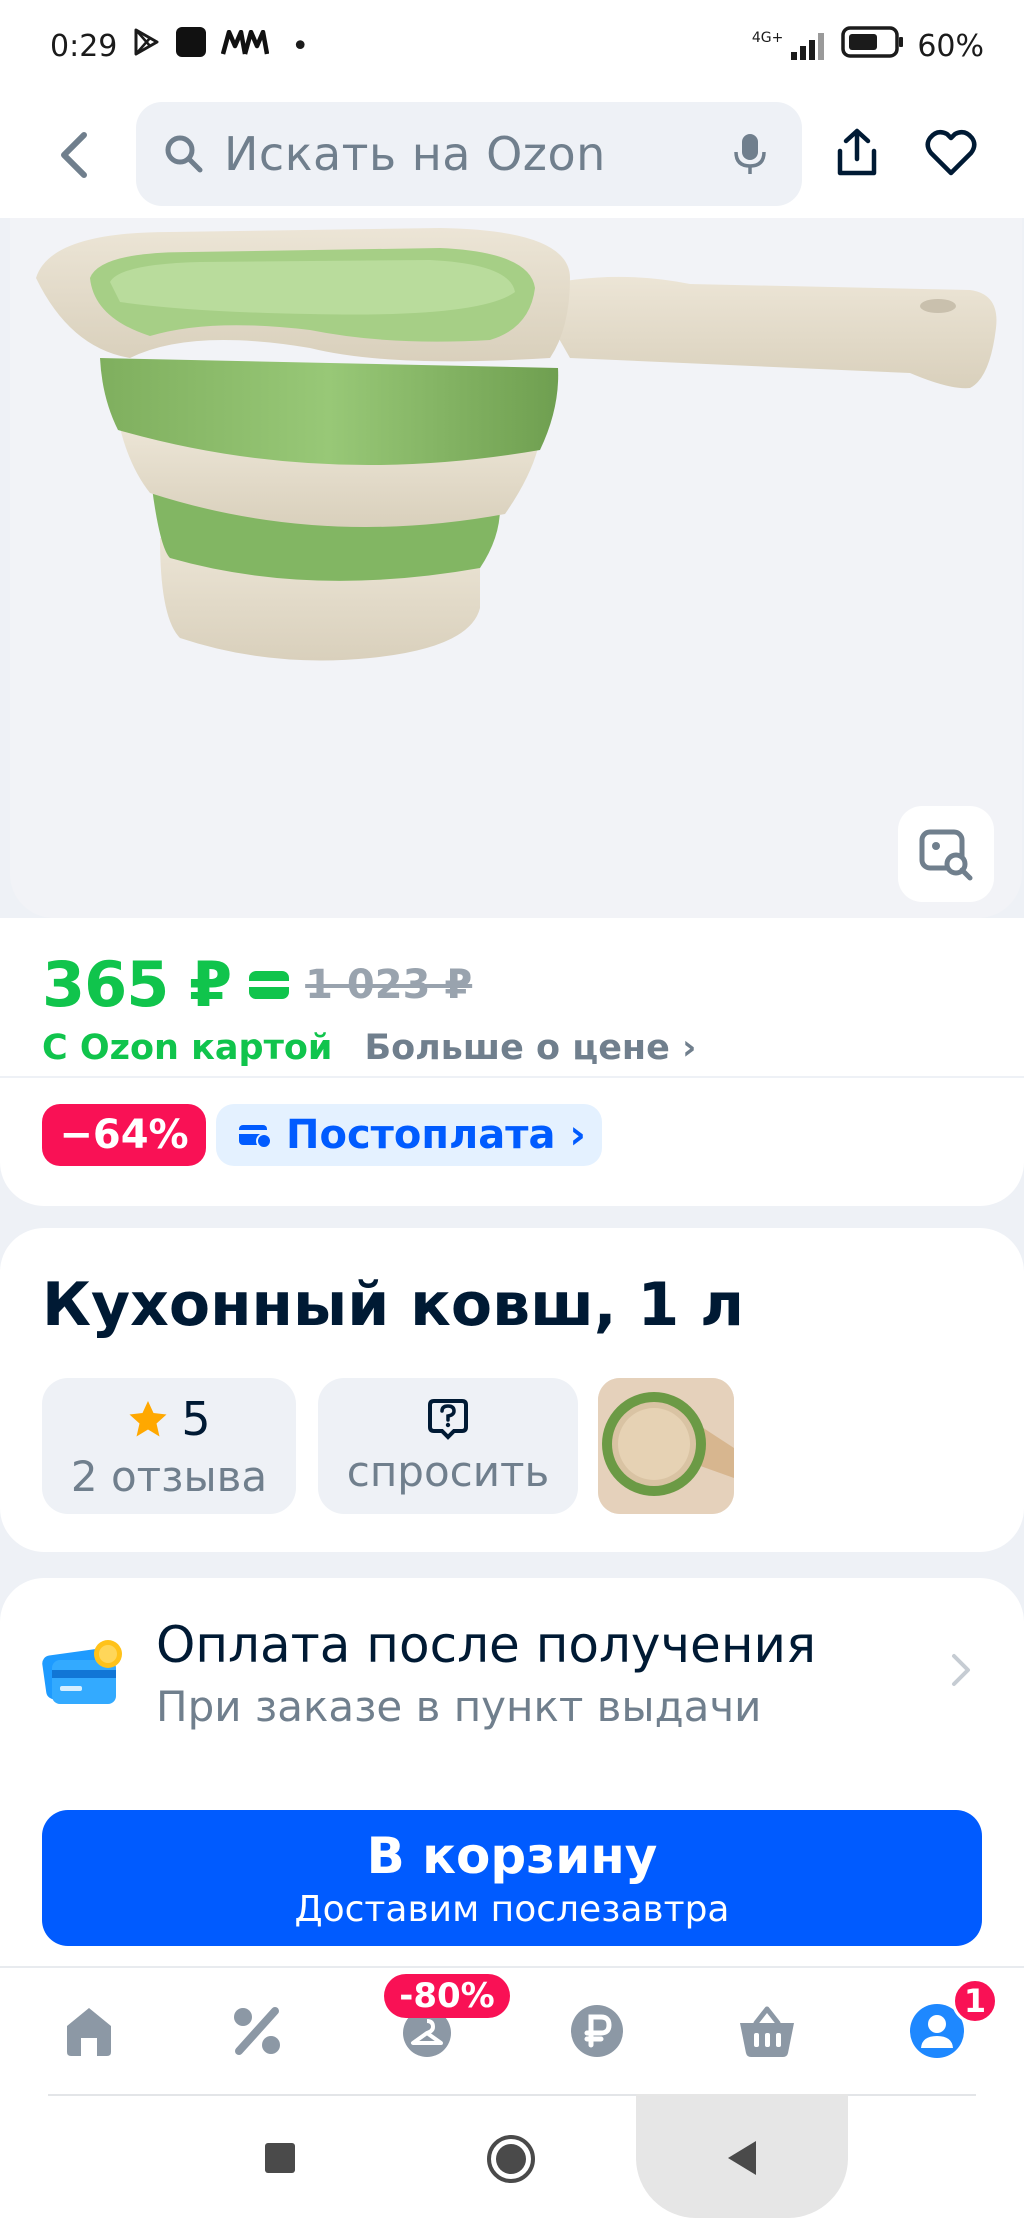 The image size is (1024, 2218). Describe the element at coordinates (767, 38) in the screenshot. I see `network-type: 4G+` at that location.